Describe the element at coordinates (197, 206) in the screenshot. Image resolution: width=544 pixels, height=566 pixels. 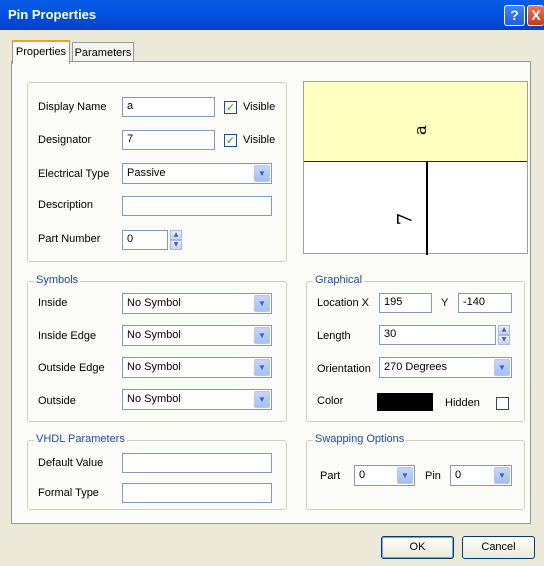
I see `description-input` at that location.